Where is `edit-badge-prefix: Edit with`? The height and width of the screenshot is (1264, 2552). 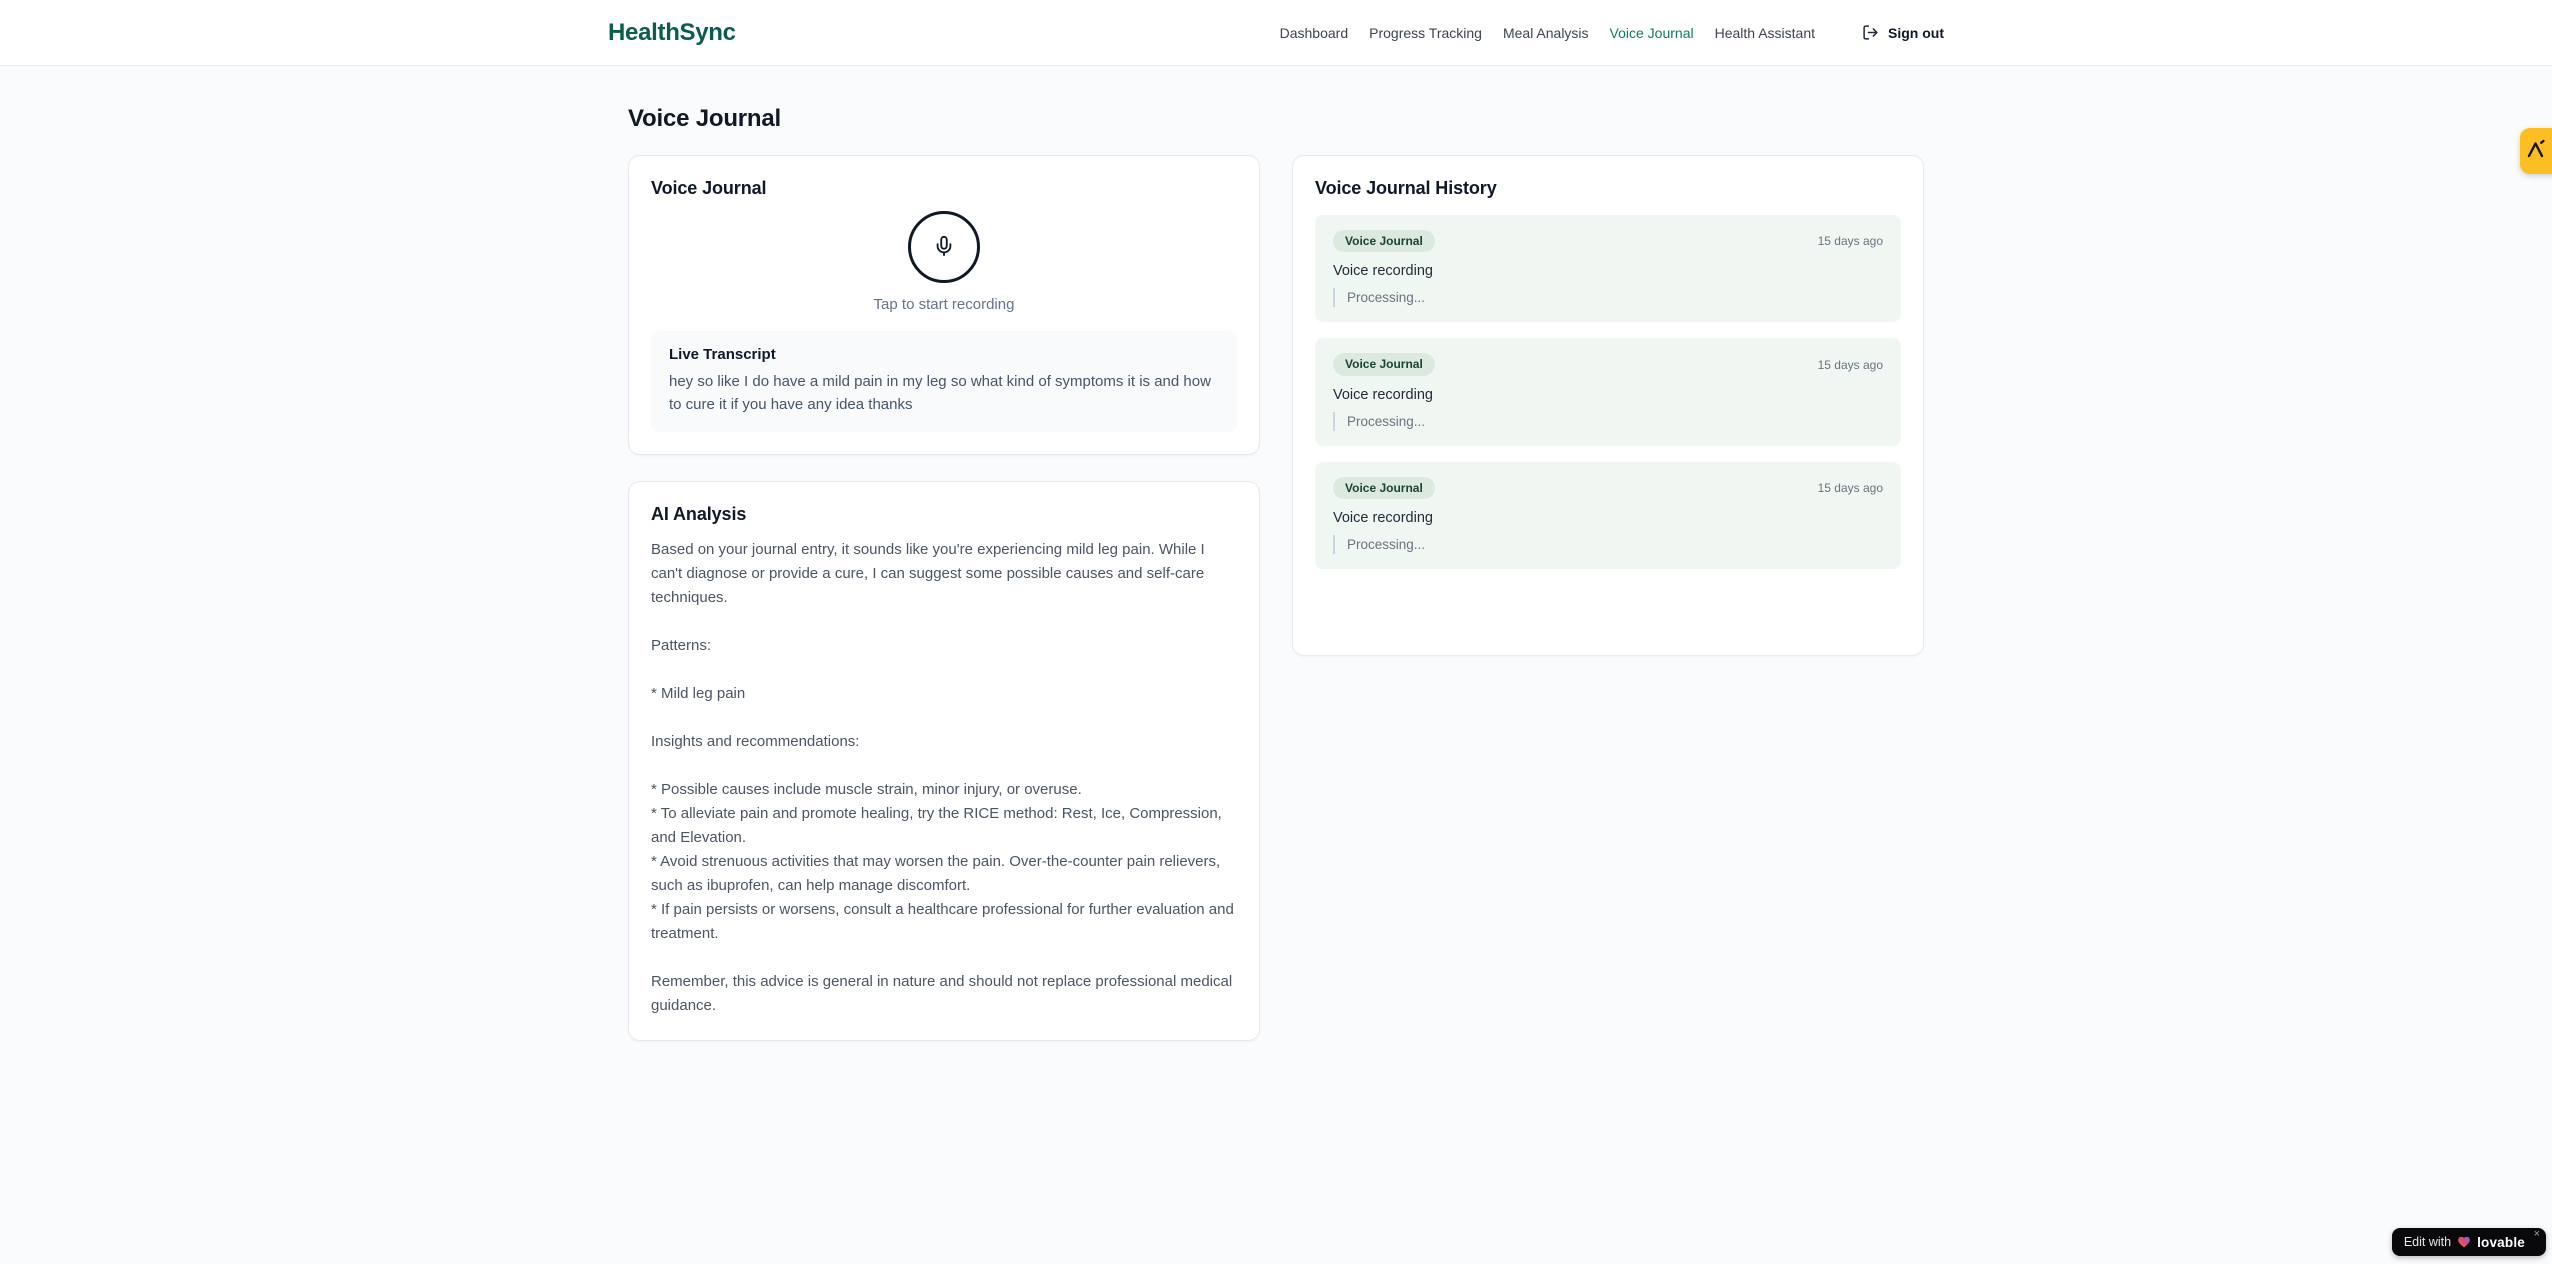
edit-badge-prefix: Edit with is located at coordinates (2427, 1242).